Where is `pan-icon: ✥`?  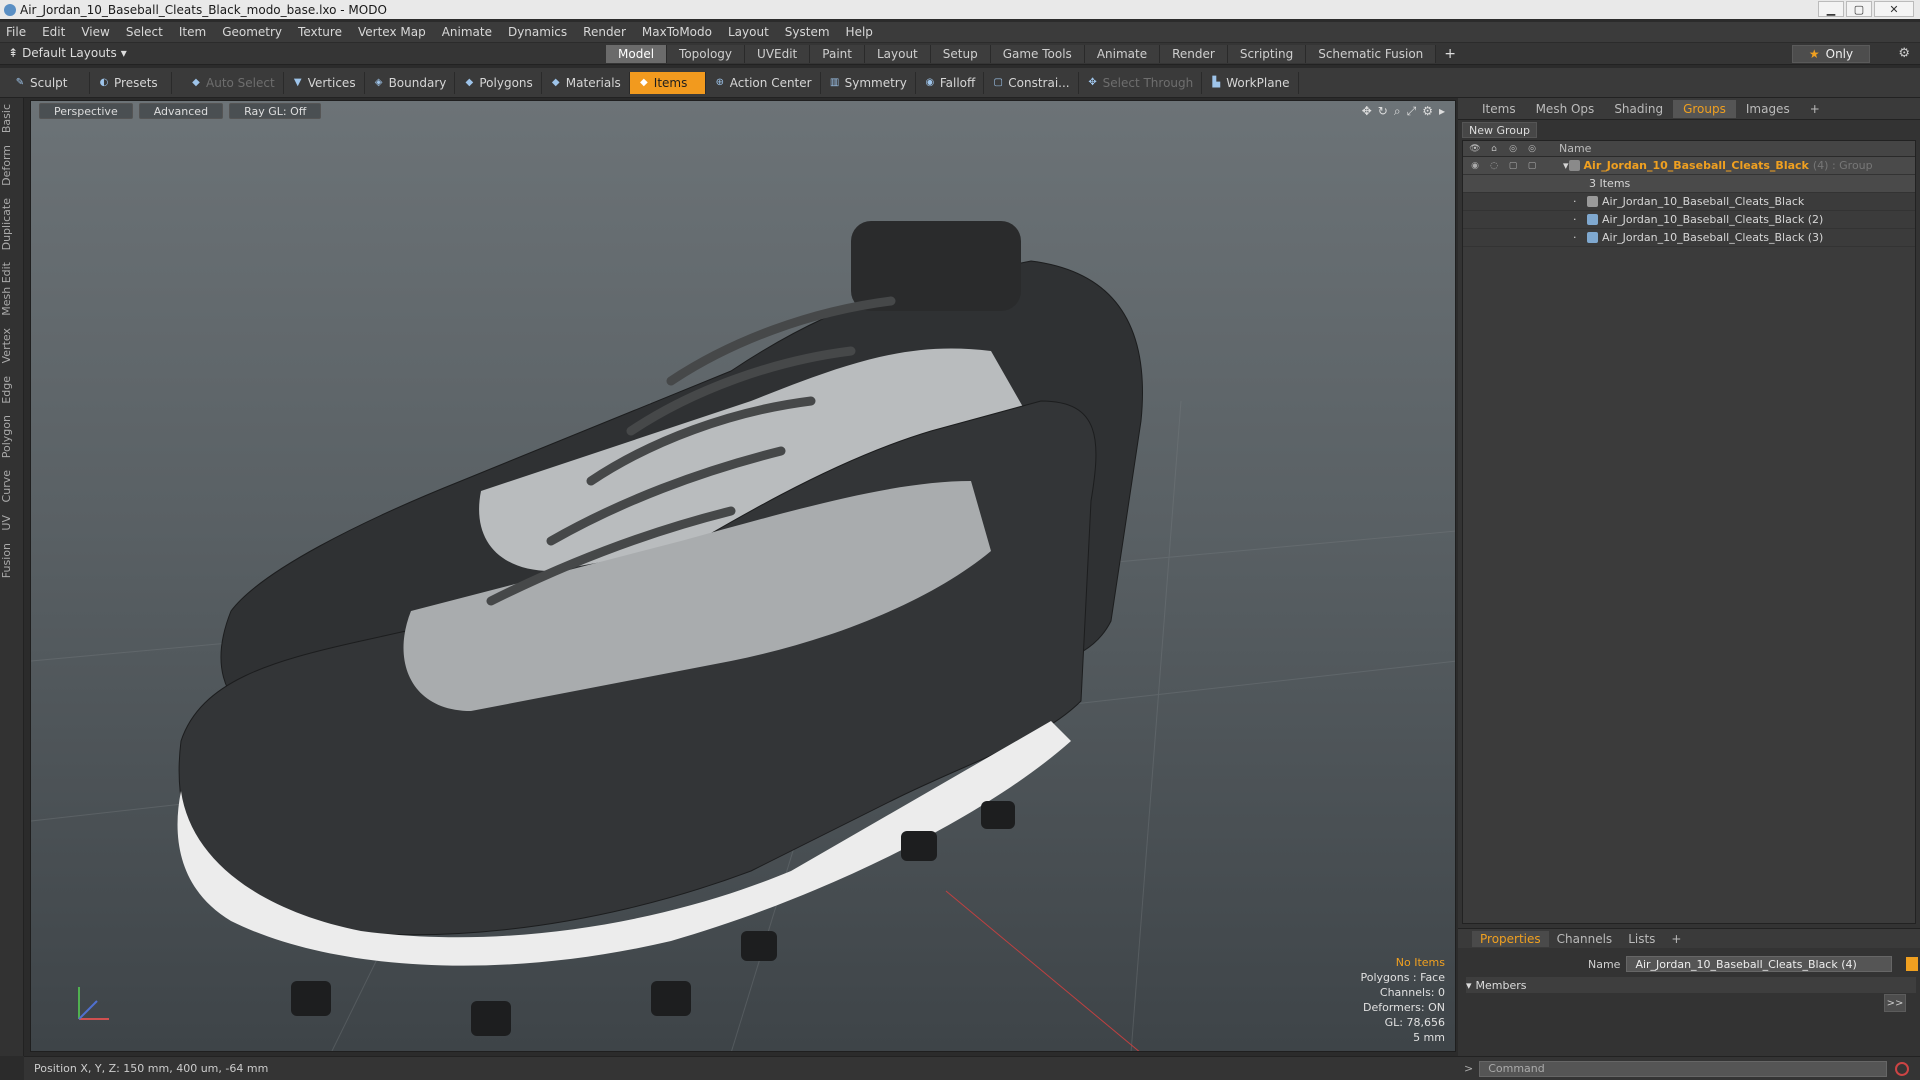 pan-icon: ✥ is located at coordinates (1367, 111).